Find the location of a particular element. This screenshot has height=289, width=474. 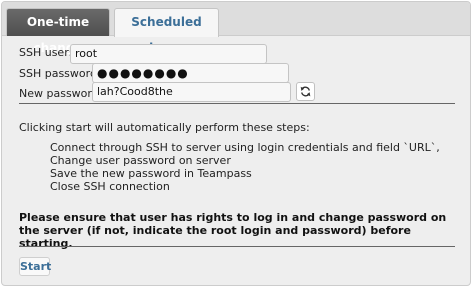

tab-scheduled-change: Scheduled change is located at coordinates (166, 31).